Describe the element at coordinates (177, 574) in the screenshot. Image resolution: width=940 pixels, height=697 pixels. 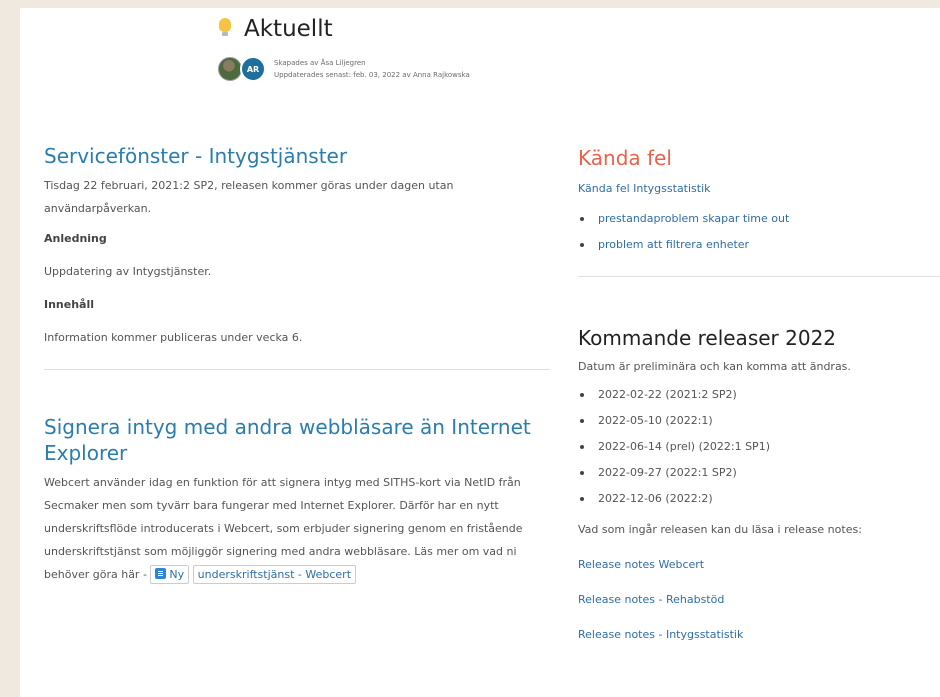
I see `underskrift-link-part1: Ny` at that location.